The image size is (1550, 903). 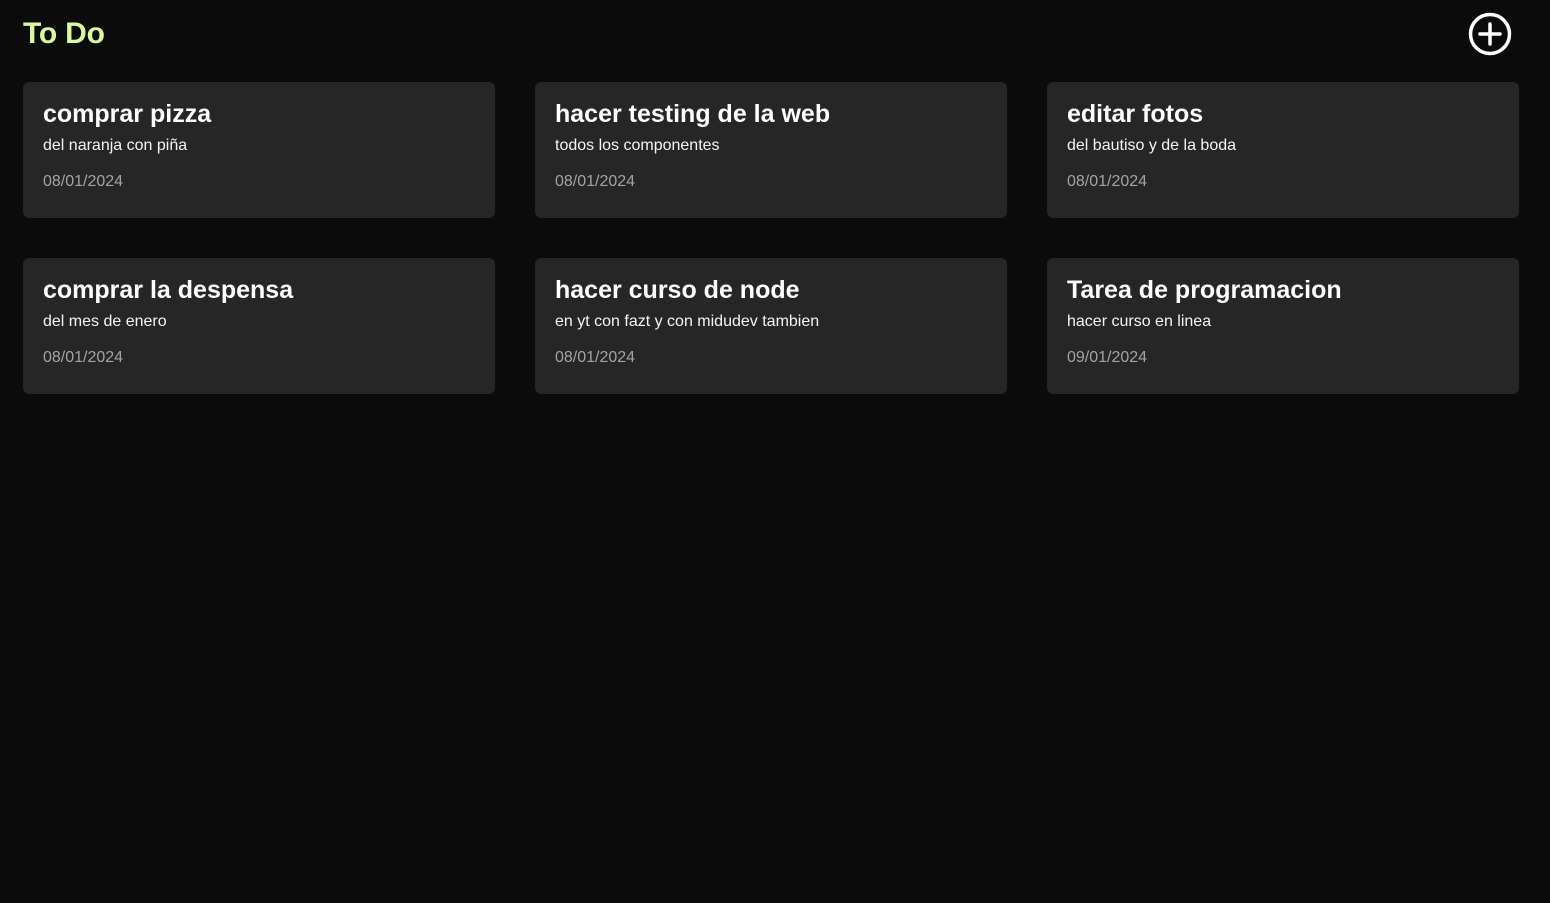 What do you see at coordinates (115, 145) in the screenshot?
I see `task-description: del naranja con piña` at bounding box center [115, 145].